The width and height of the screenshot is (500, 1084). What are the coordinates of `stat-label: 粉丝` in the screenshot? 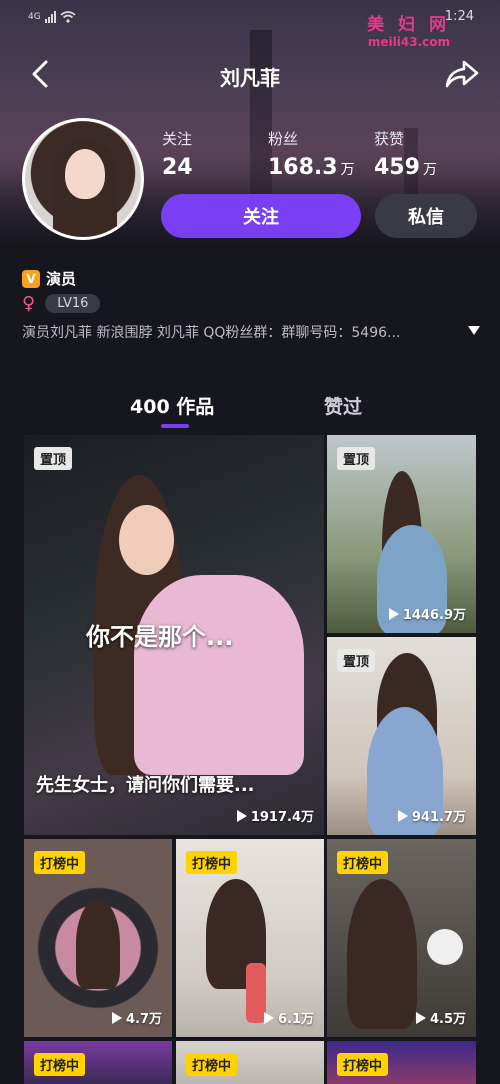 It's located at (283, 139).